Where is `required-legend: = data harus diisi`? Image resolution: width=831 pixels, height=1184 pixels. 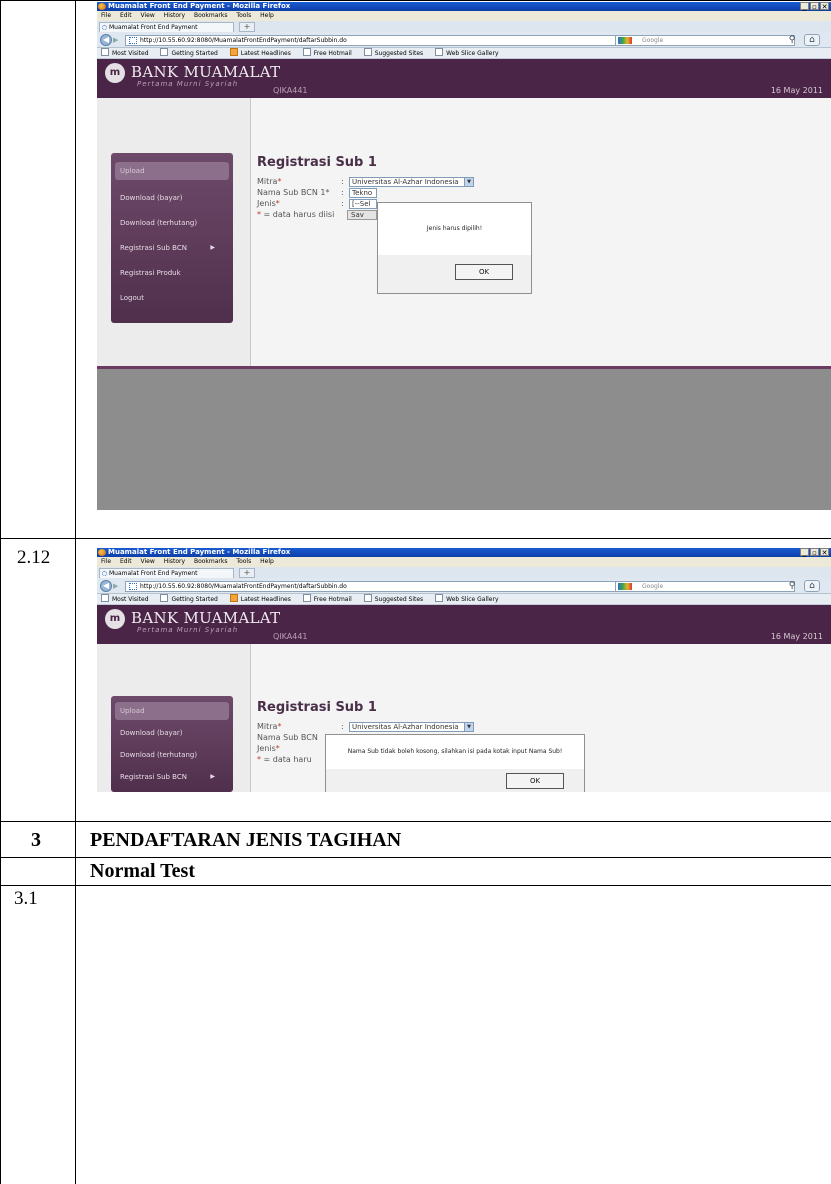
required-legend: = data harus diisi is located at coordinates (299, 214).